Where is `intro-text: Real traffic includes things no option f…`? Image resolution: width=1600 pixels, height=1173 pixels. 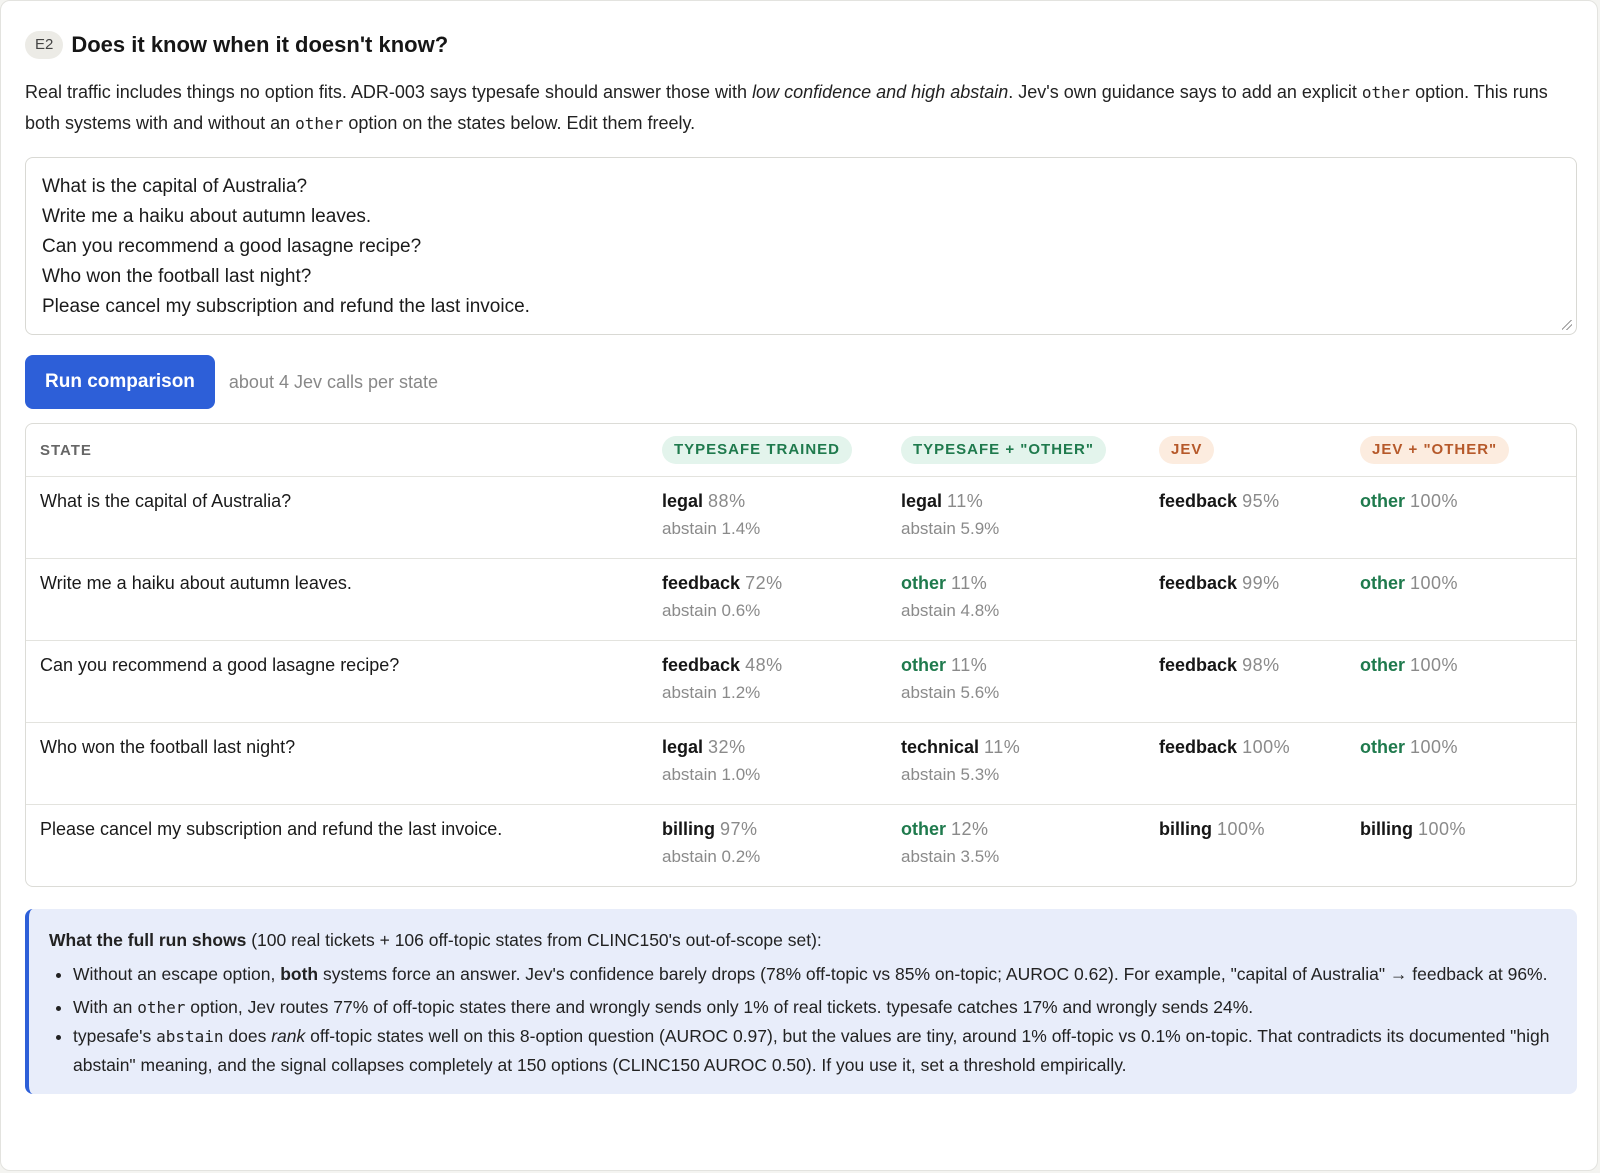 intro-text: Real traffic includes things no option f… is located at coordinates (389, 92).